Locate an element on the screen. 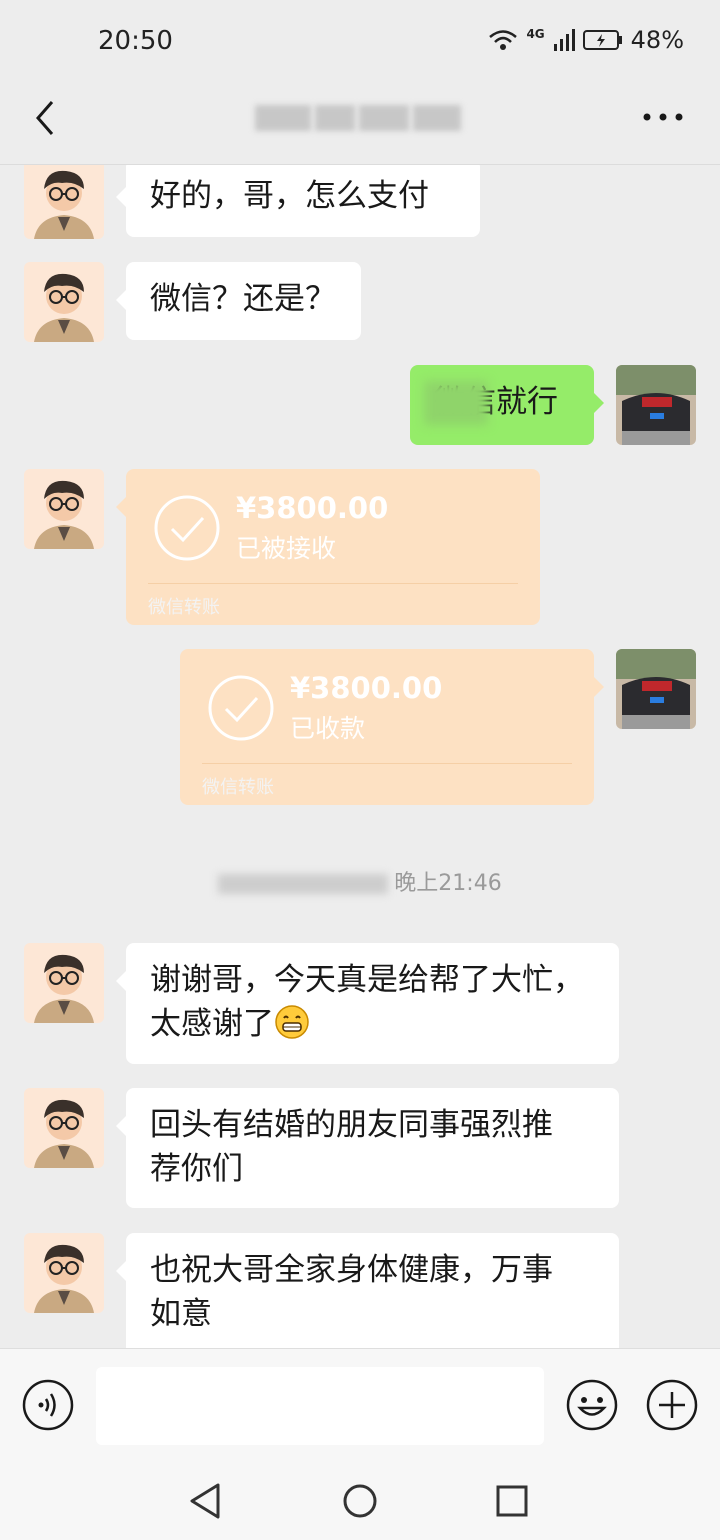  message-text: 好的，哥，怎么支付 is located at coordinates (289, 196).